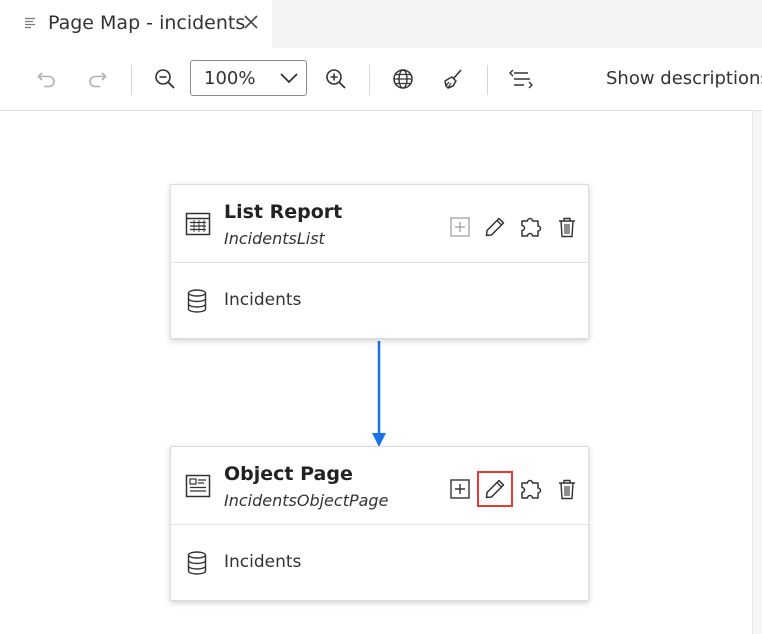 This screenshot has width=762, height=634. Describe the element at coordinates (198, 224) in the screenshot. I see `table-icon` at that location.